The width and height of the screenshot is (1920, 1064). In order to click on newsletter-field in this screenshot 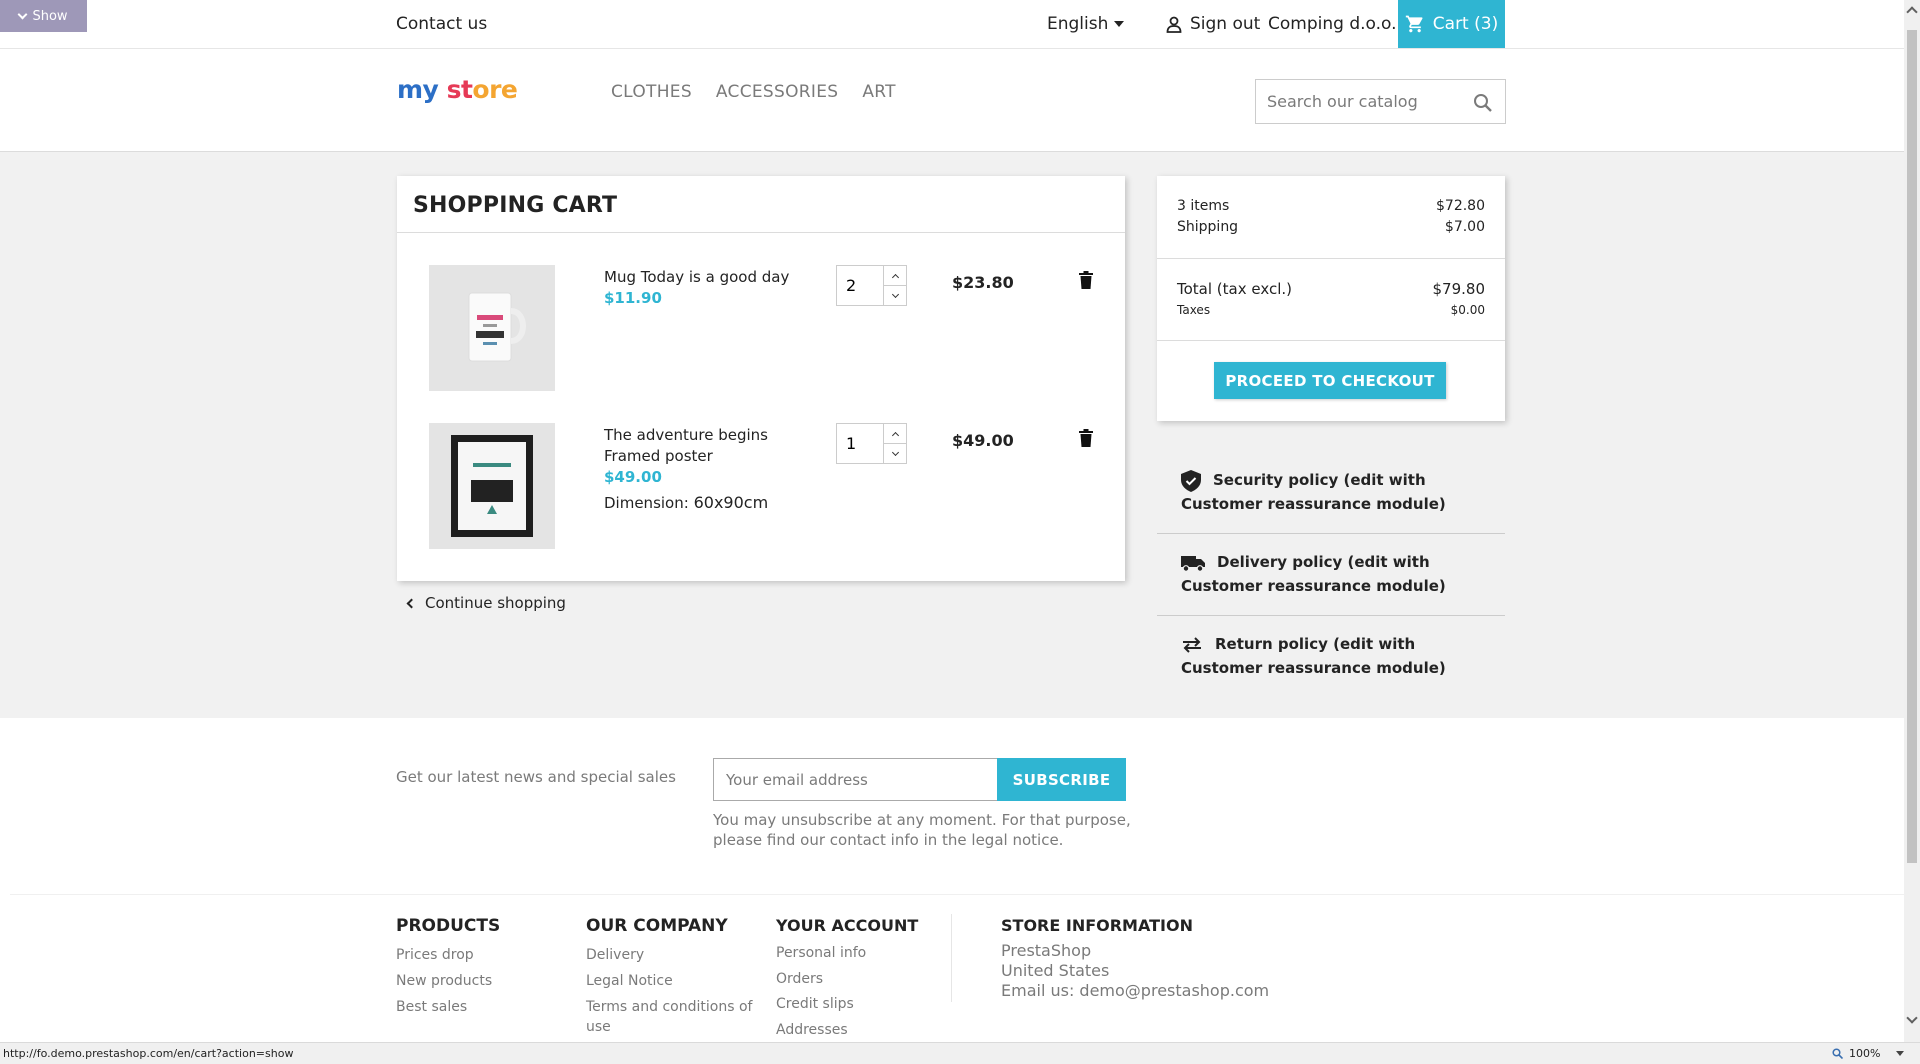, I will do `click(855, 779)`.